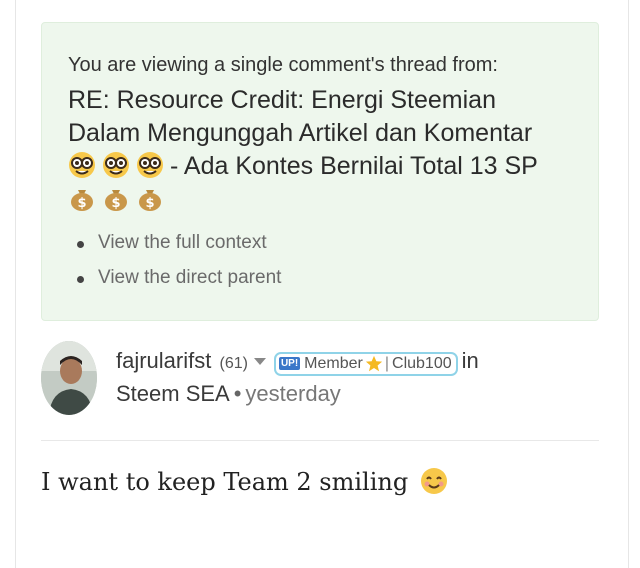 This screenshot has width=640, height=568. Describe the element at coordinates (328, 199) in the screenshot. I see `title-line-4: $ $ $` at that location.